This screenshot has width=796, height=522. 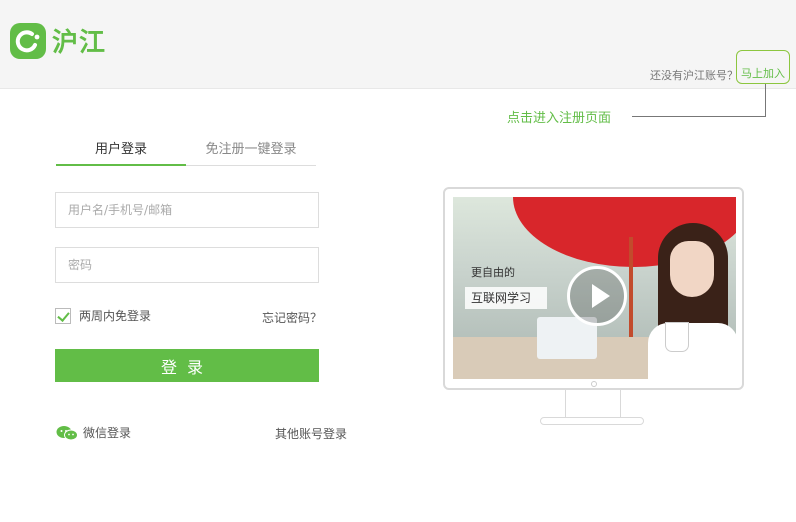 I want to click on signup-link: 马上加入, so click(x=763, y=67).